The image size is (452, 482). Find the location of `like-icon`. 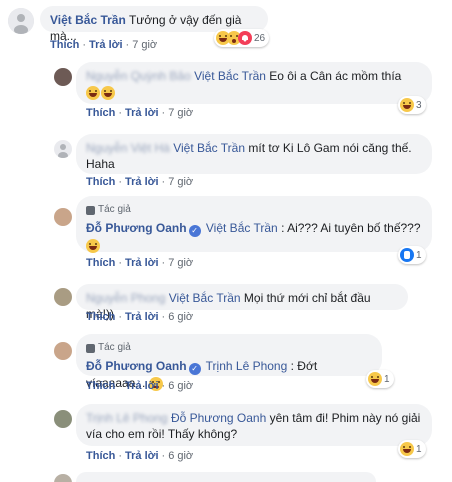

like-icon is located at coordinates (407, 255).